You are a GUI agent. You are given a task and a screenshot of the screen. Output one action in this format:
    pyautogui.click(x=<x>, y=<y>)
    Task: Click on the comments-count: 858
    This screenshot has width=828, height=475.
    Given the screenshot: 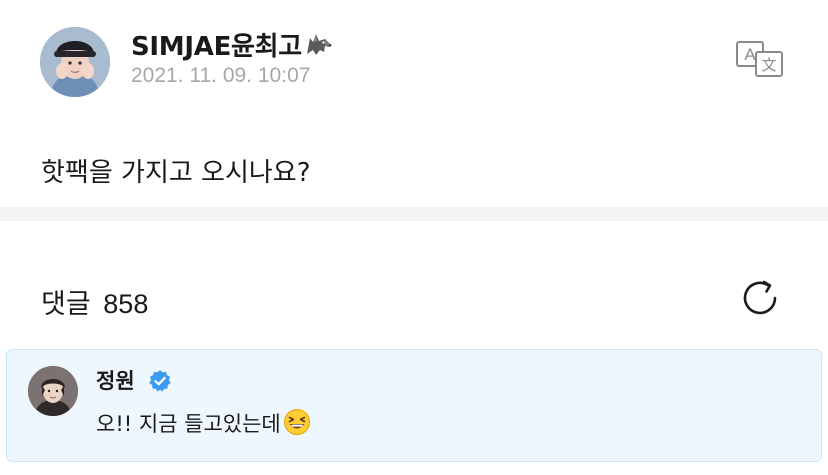 What is the action you would take?
    pyautogui.click(x=126, y=304)
    